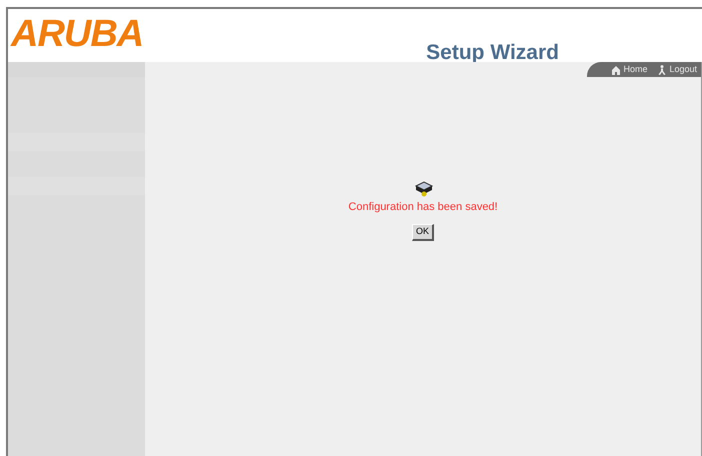 The width and height of the screenshot is (702, 456). Describe the element at coordinates (492, 53) in the screenshot. I see `page-title: Setup Wizard` at that location.